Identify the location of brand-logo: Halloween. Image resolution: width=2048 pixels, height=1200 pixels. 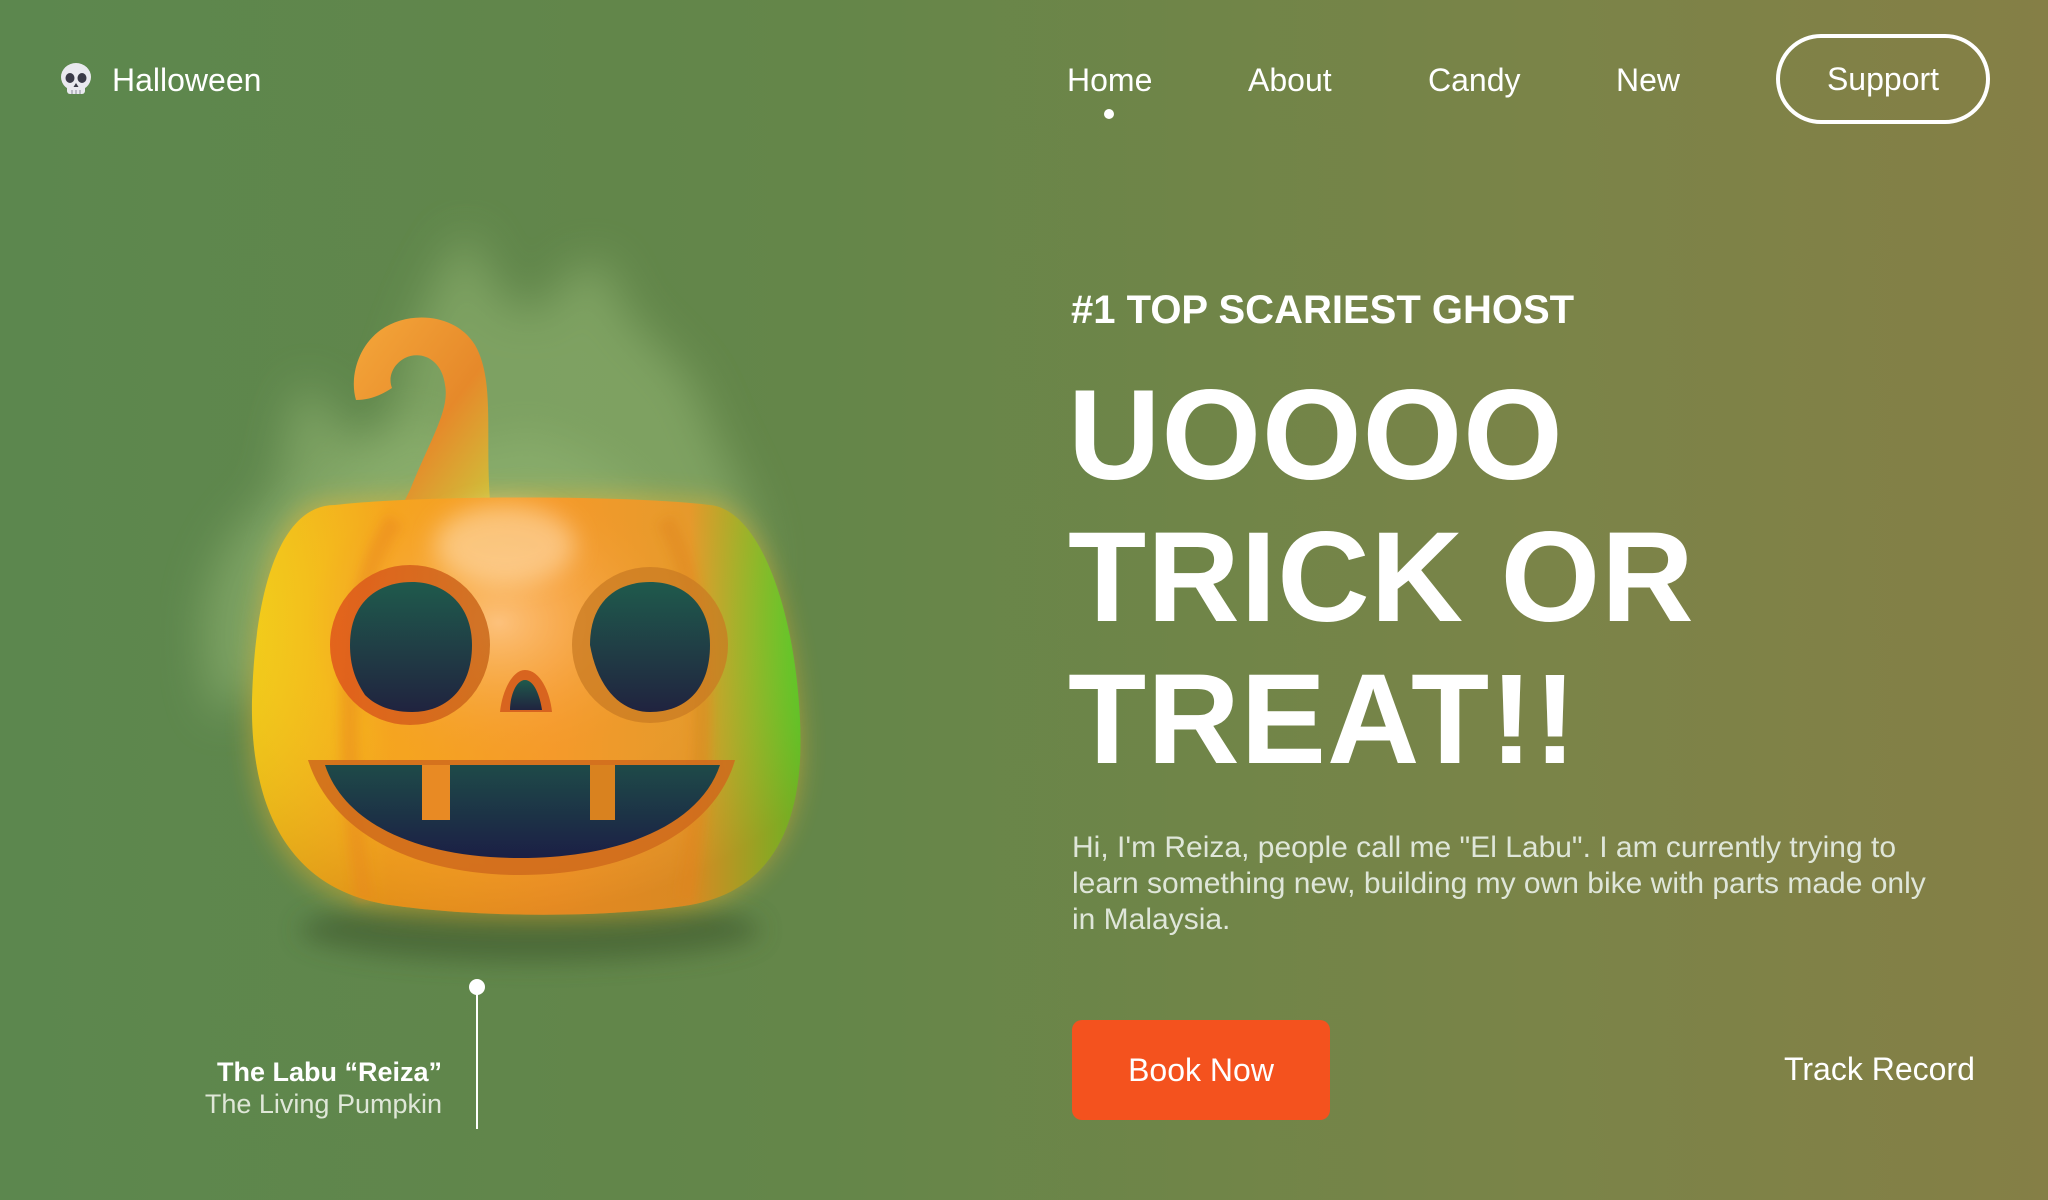
(158, 80).